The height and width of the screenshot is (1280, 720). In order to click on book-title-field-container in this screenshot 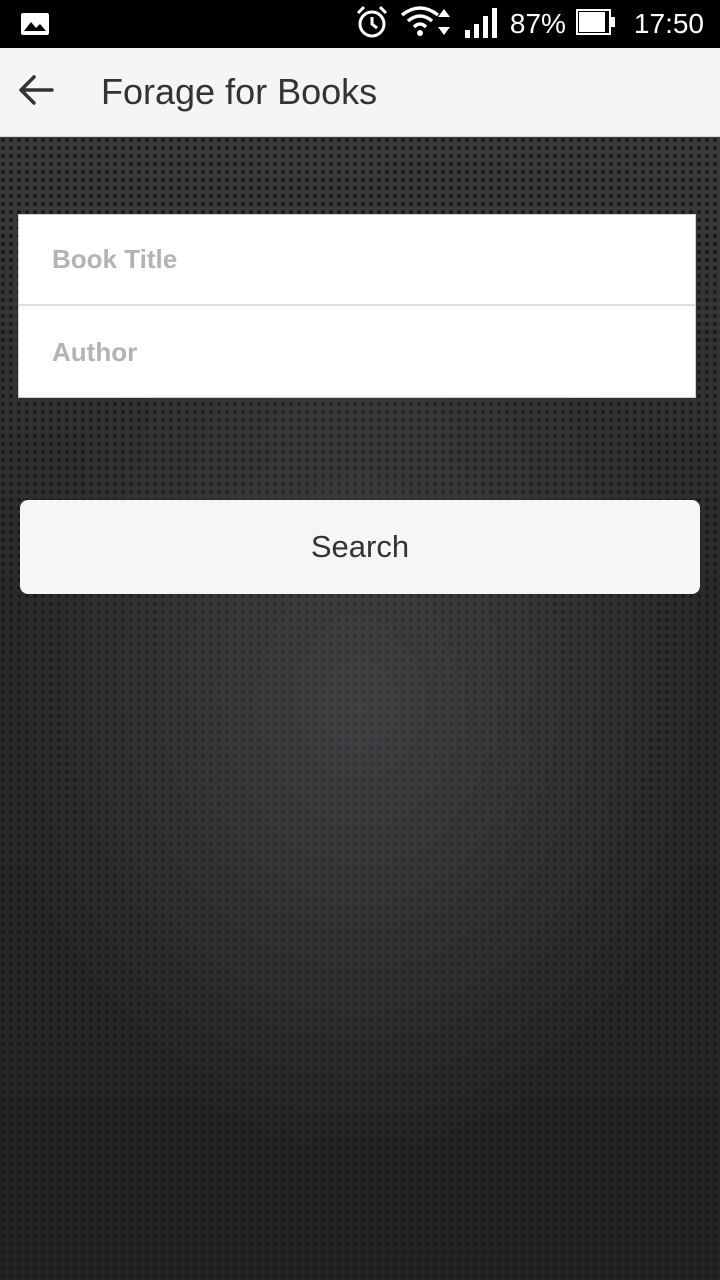, I will do `click(357, 260)`.